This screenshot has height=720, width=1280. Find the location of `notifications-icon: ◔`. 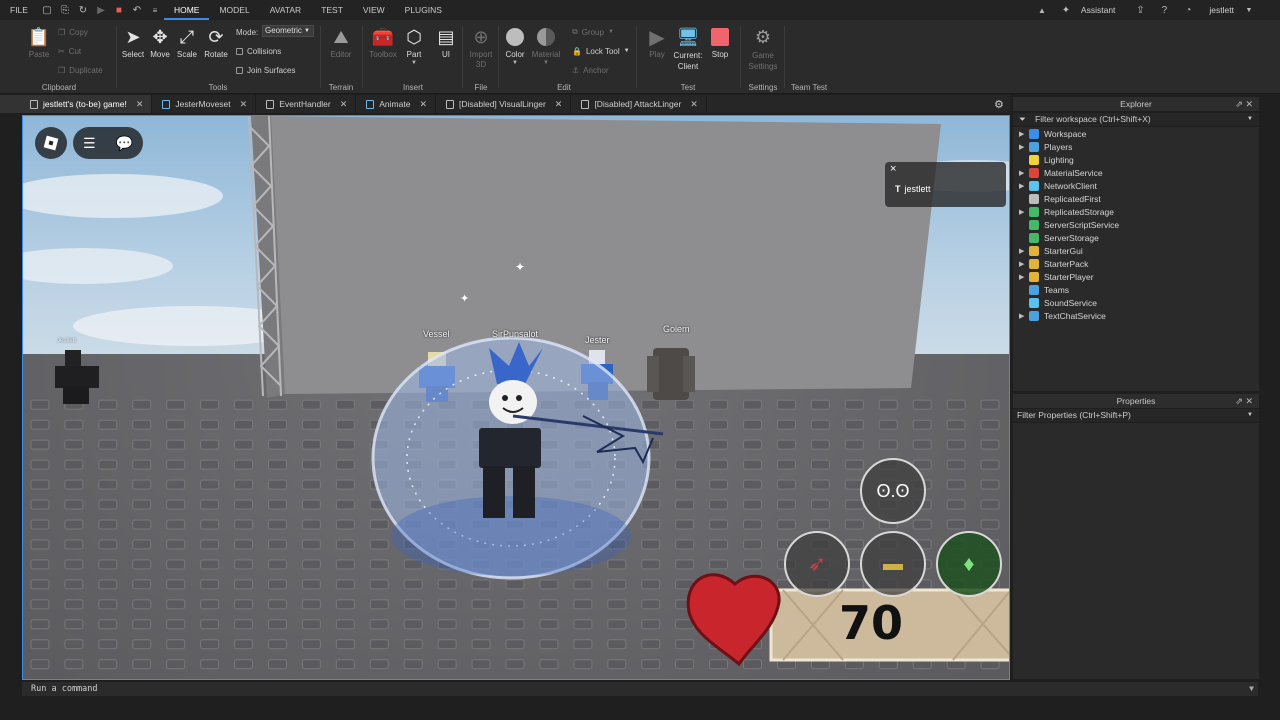

notifications-icon: ◔ is located at coordinates (1188, 10).